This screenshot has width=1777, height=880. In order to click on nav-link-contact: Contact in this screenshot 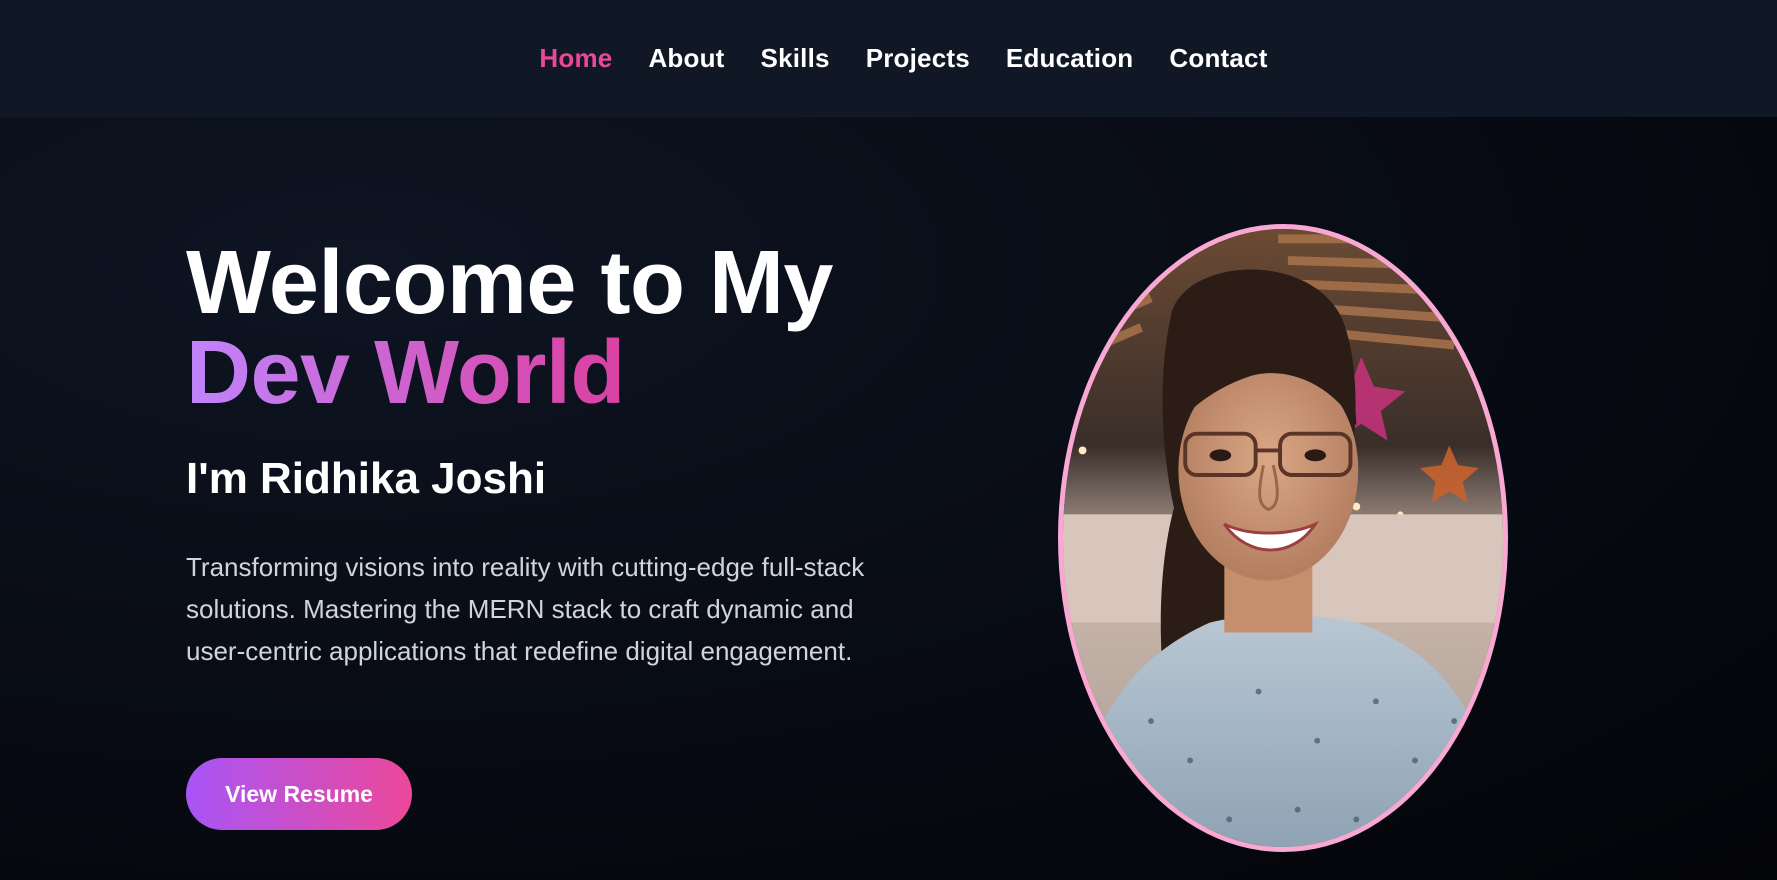, I will do `click(1218, 58)`.